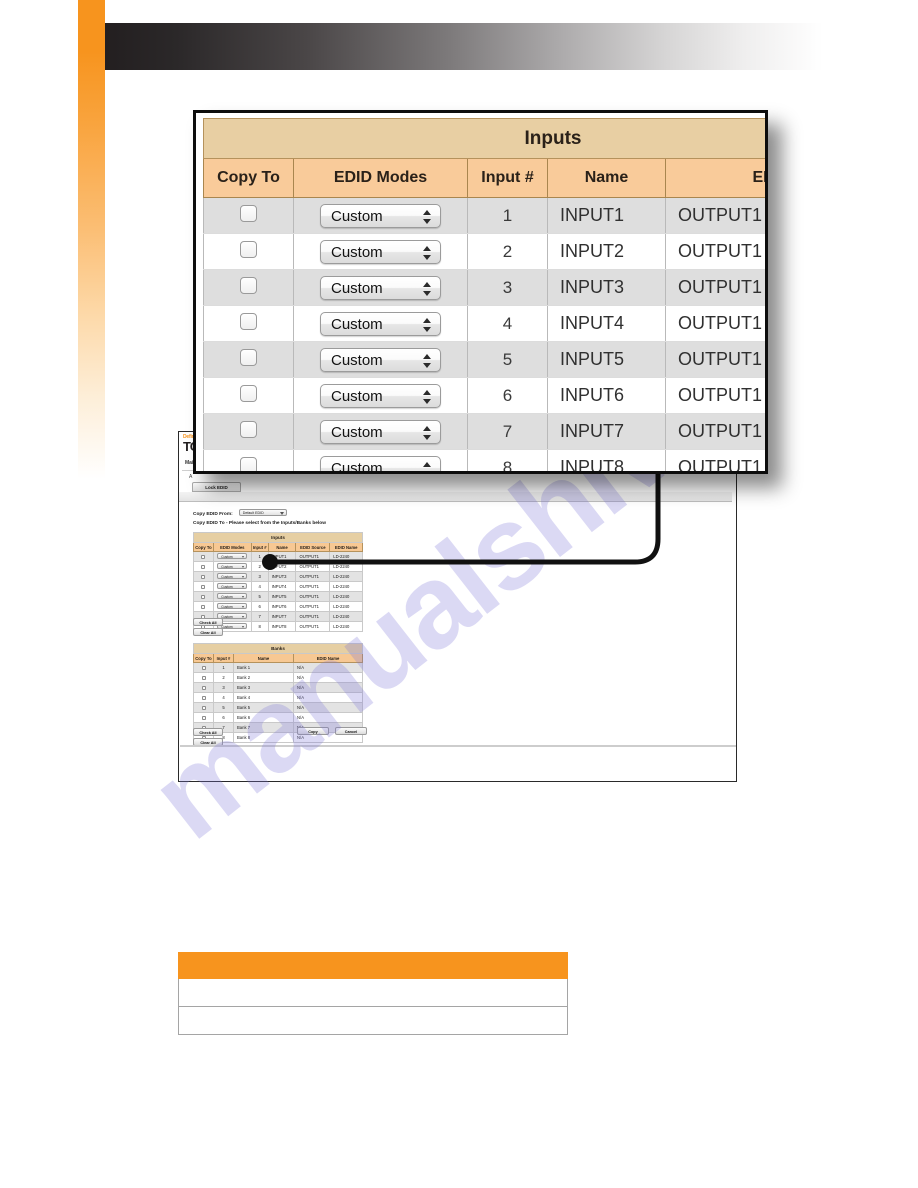 The width and height of the screenshot is (918, 1188). I want to click on table-row: Custom 4 INPUT4 OUTPUT1, so click(484, 323).